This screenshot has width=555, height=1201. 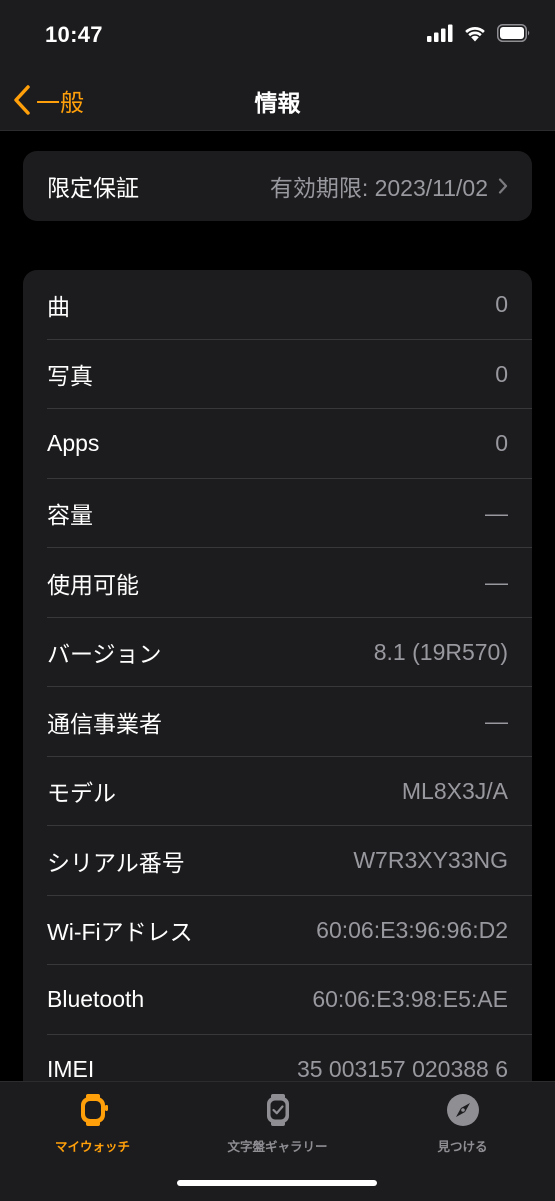 What do you see at coordinates (462, 1147) in the screenshot?
I see `tab-label: 見つける` at bounding box center [462, 1147].